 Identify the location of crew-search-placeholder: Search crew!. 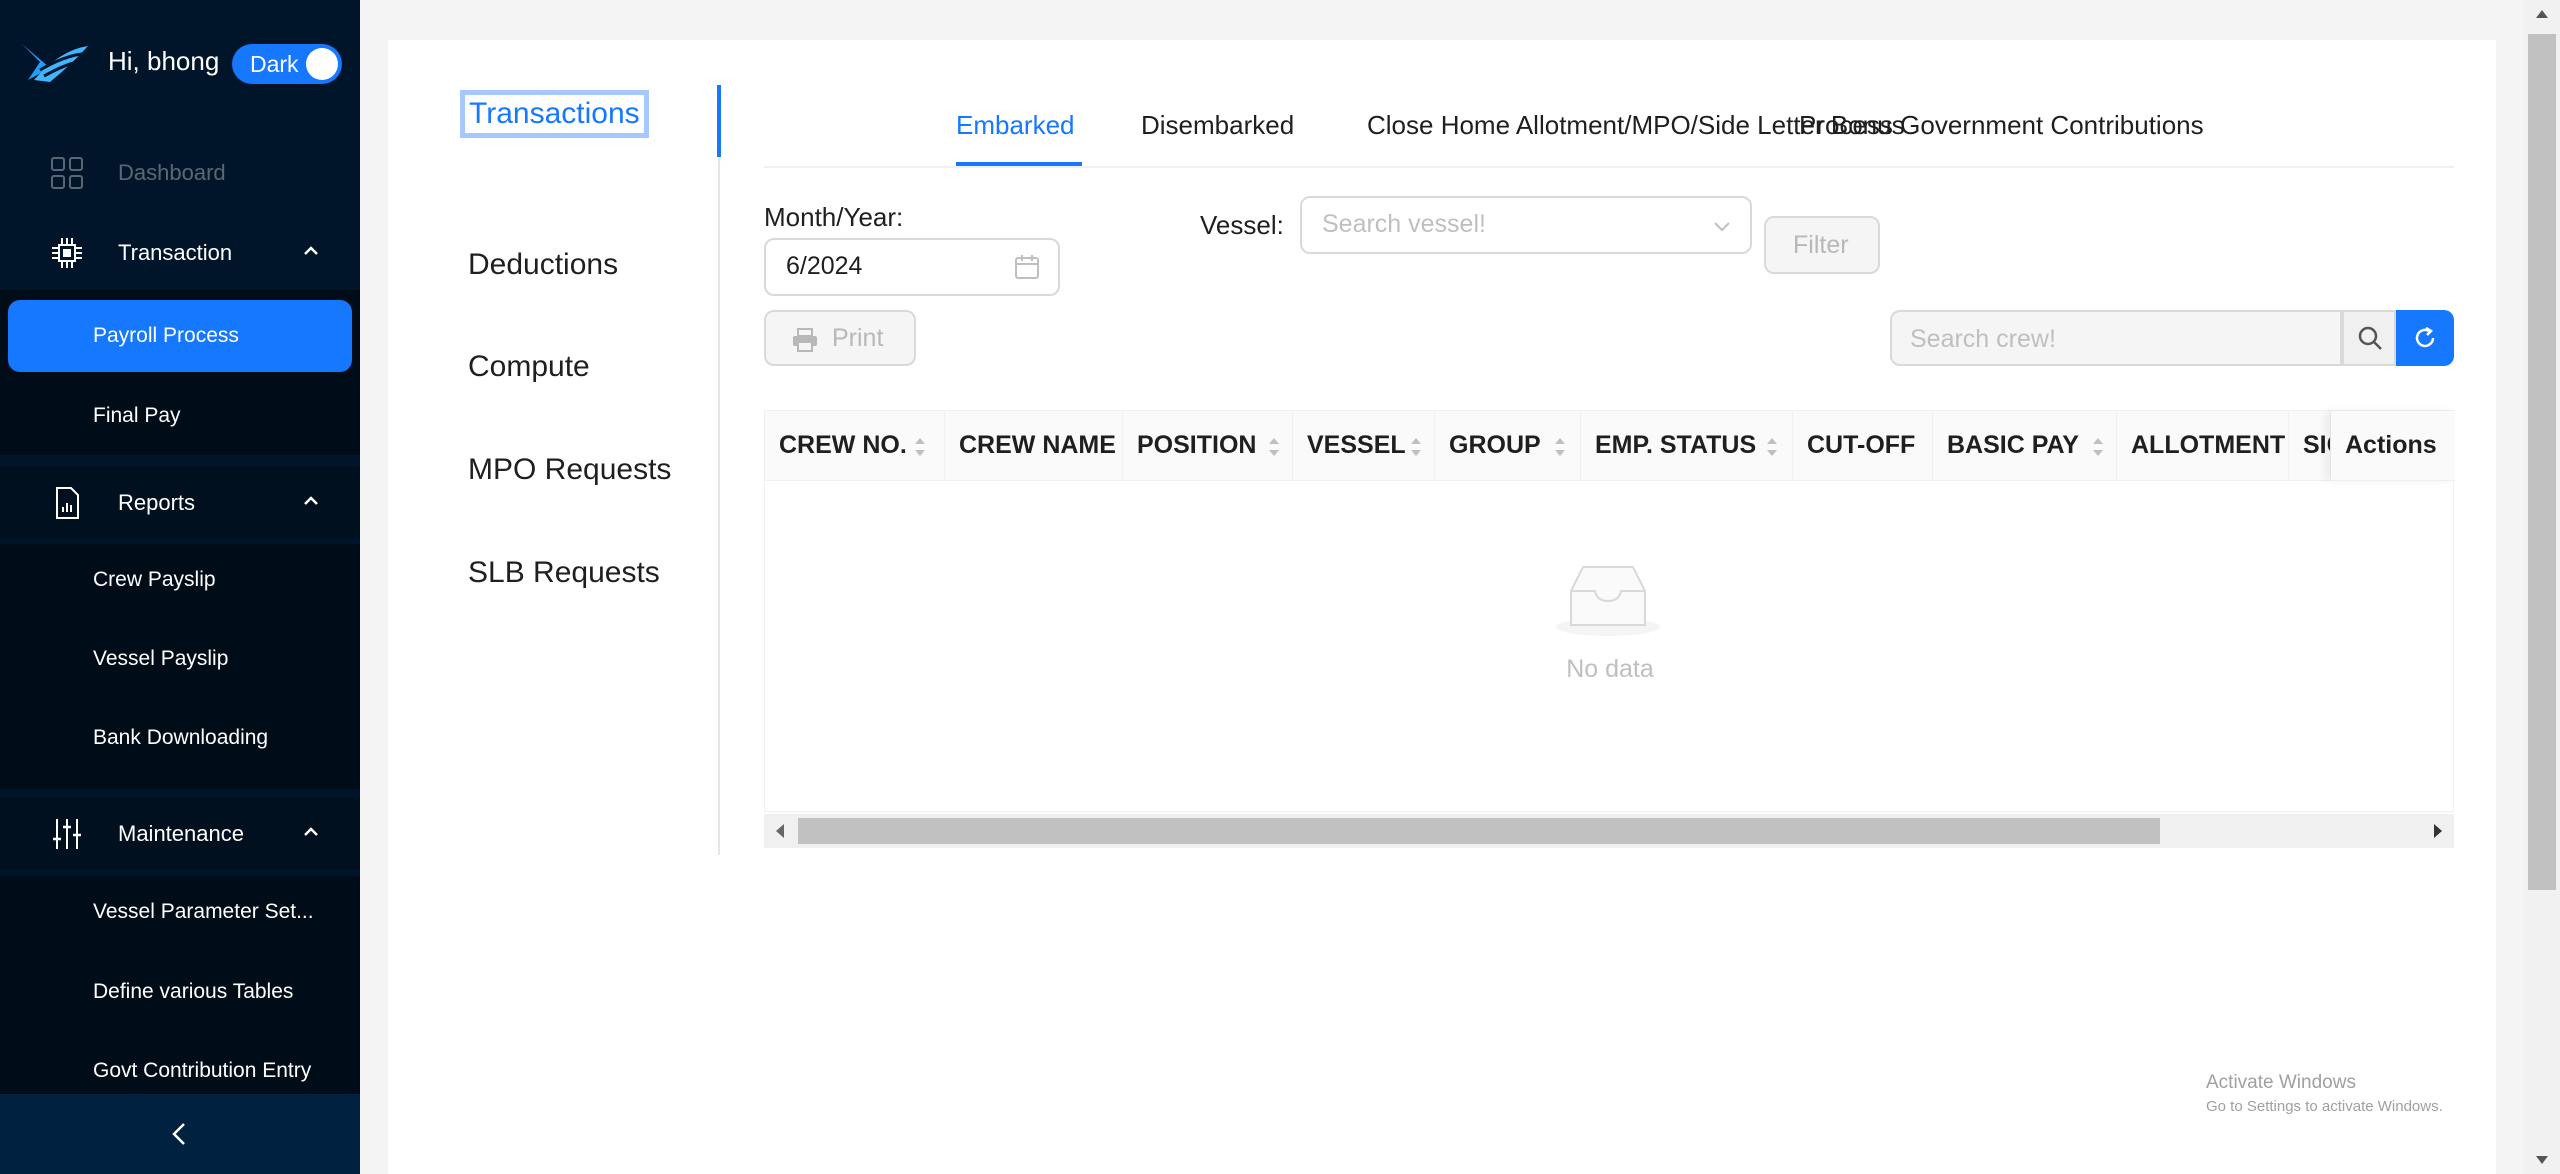
(1983, 339).